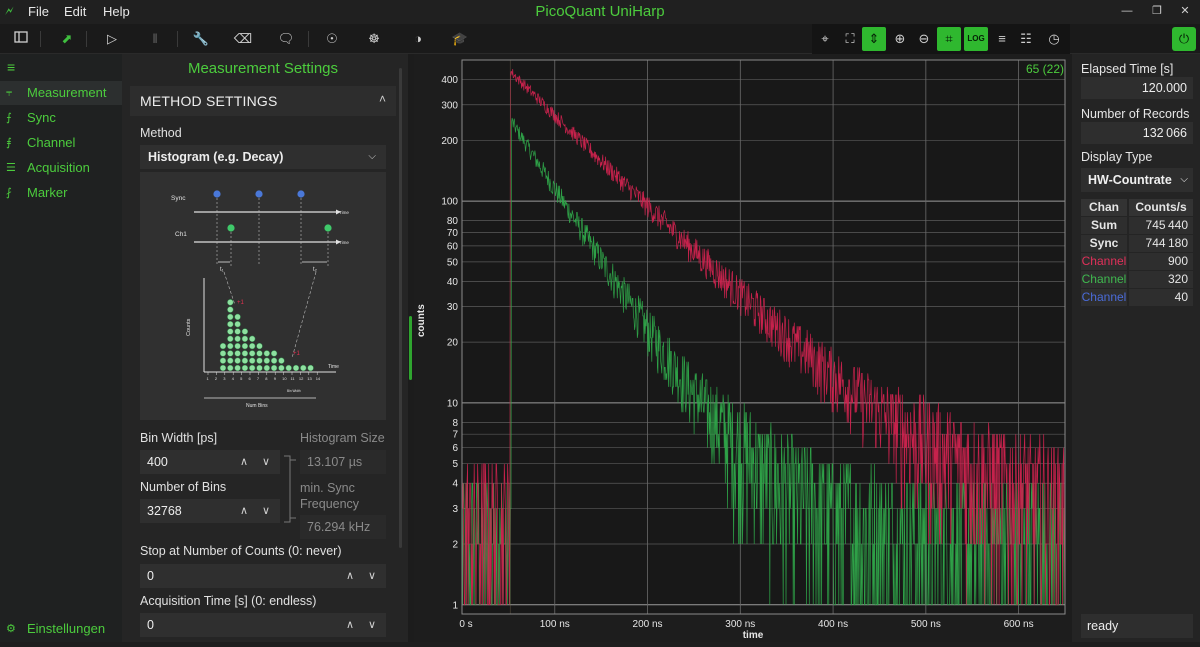 The width and height of the screenshot is (1200, 647). What do you see at coordinates (189, 327) in the screenshot?
I see `diagram-counts-label: Counts` at bounding box center [189, 327].